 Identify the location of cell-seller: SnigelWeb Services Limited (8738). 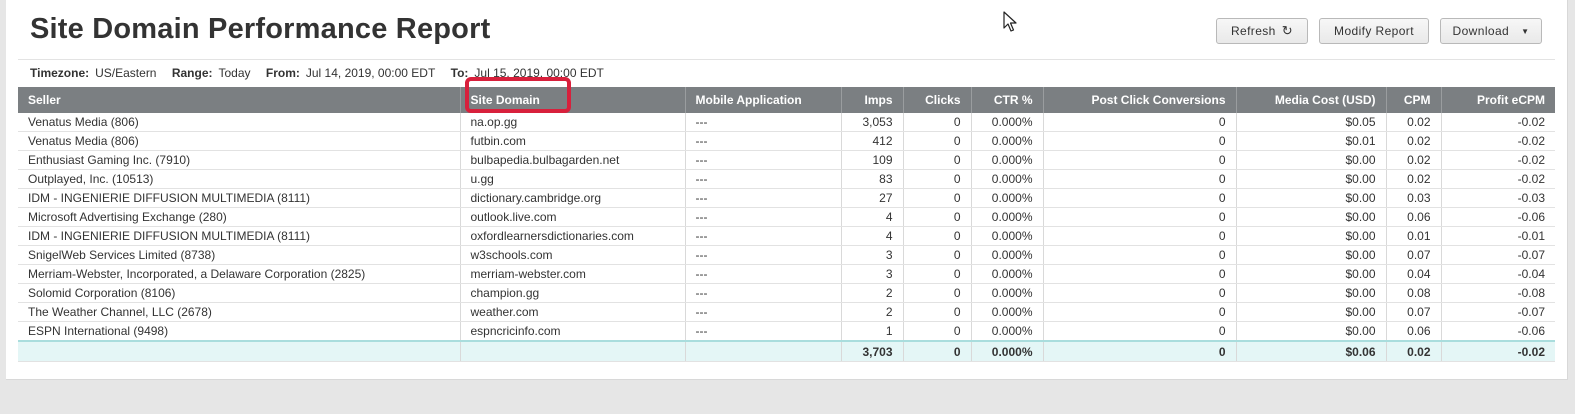
(239, 255).